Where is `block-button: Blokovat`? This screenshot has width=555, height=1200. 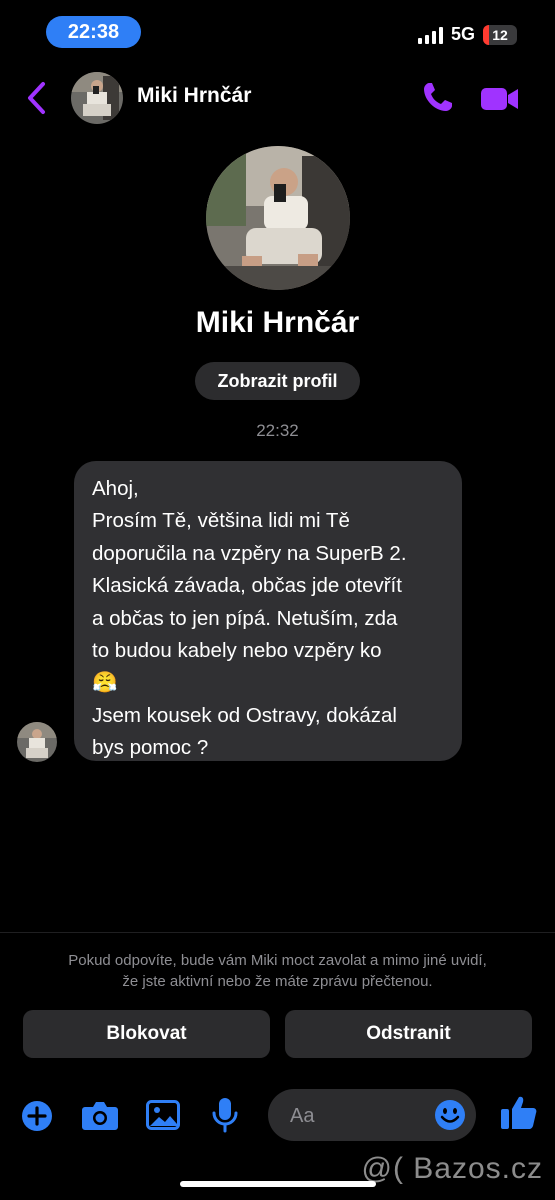 block-button: Blokovat is located at coordinates (146, 1034).